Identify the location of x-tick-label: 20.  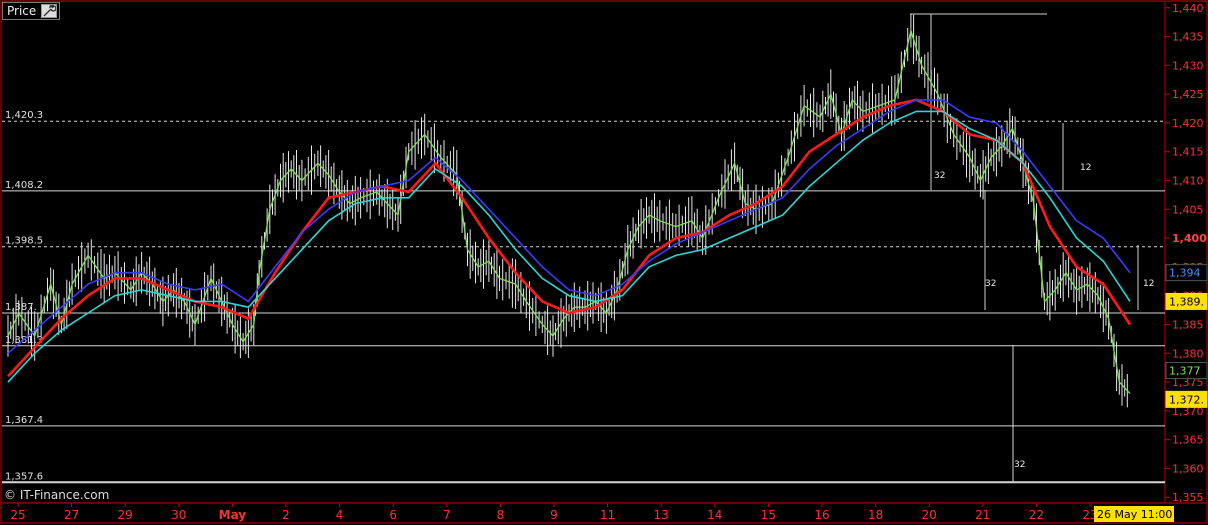
(929, 515).